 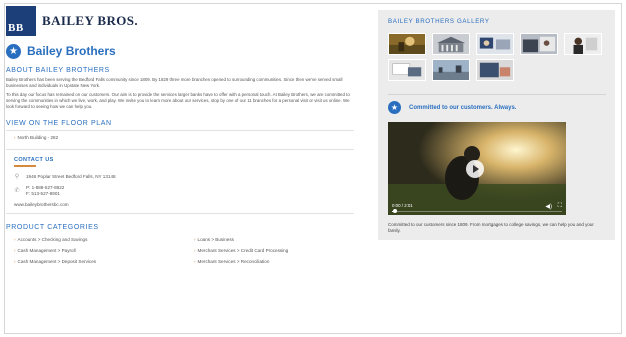 I want to click on video-time: 0:00 / 2:01, so click(x=402, y=205).